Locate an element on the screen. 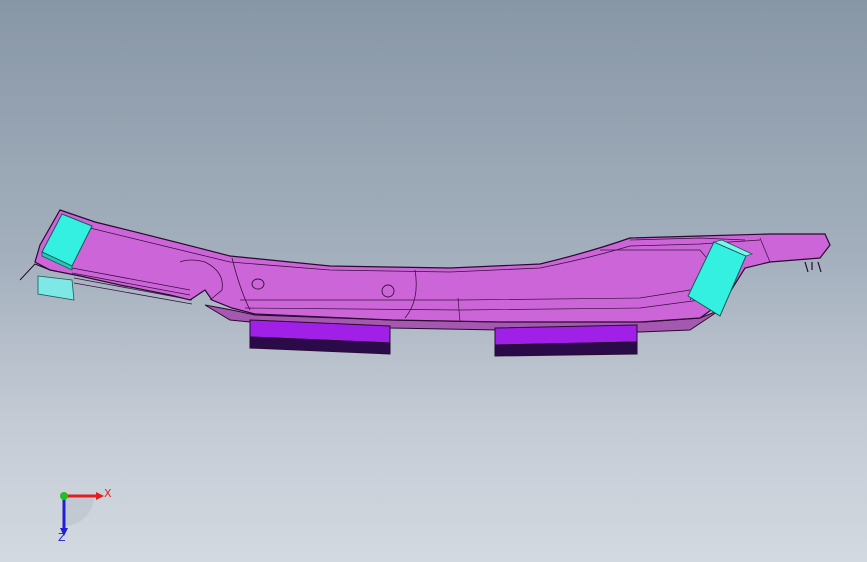 This screenshot has width=867, height=562. pad-right is located at coordinates (566, 340).